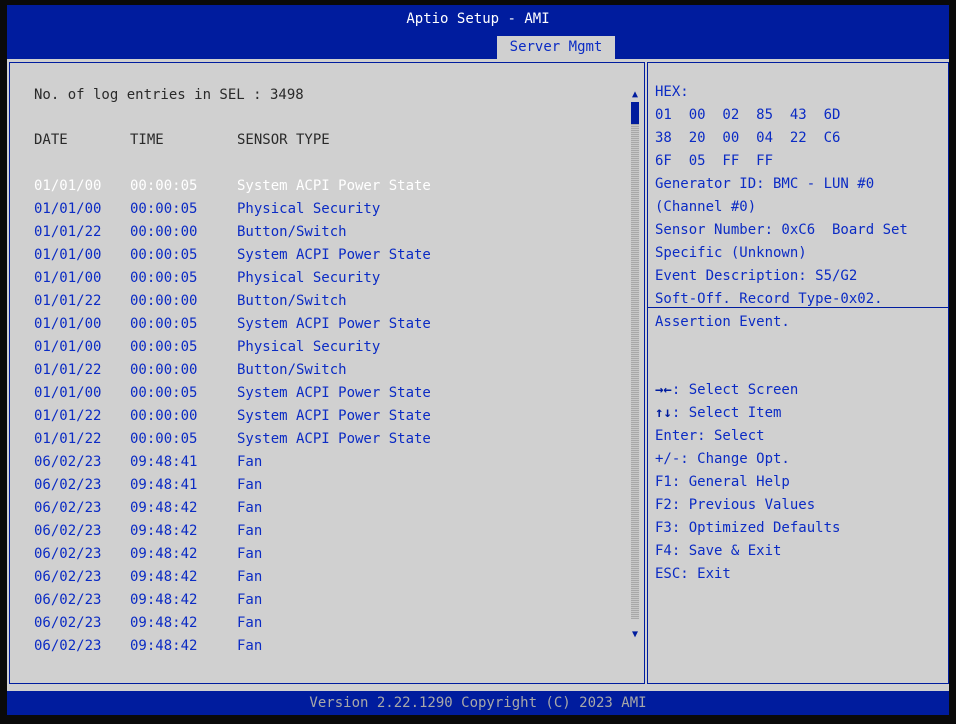  Describe the element at coordinates (635, 113) in the screenshot. I see `scrollbar-thumb` at that location.